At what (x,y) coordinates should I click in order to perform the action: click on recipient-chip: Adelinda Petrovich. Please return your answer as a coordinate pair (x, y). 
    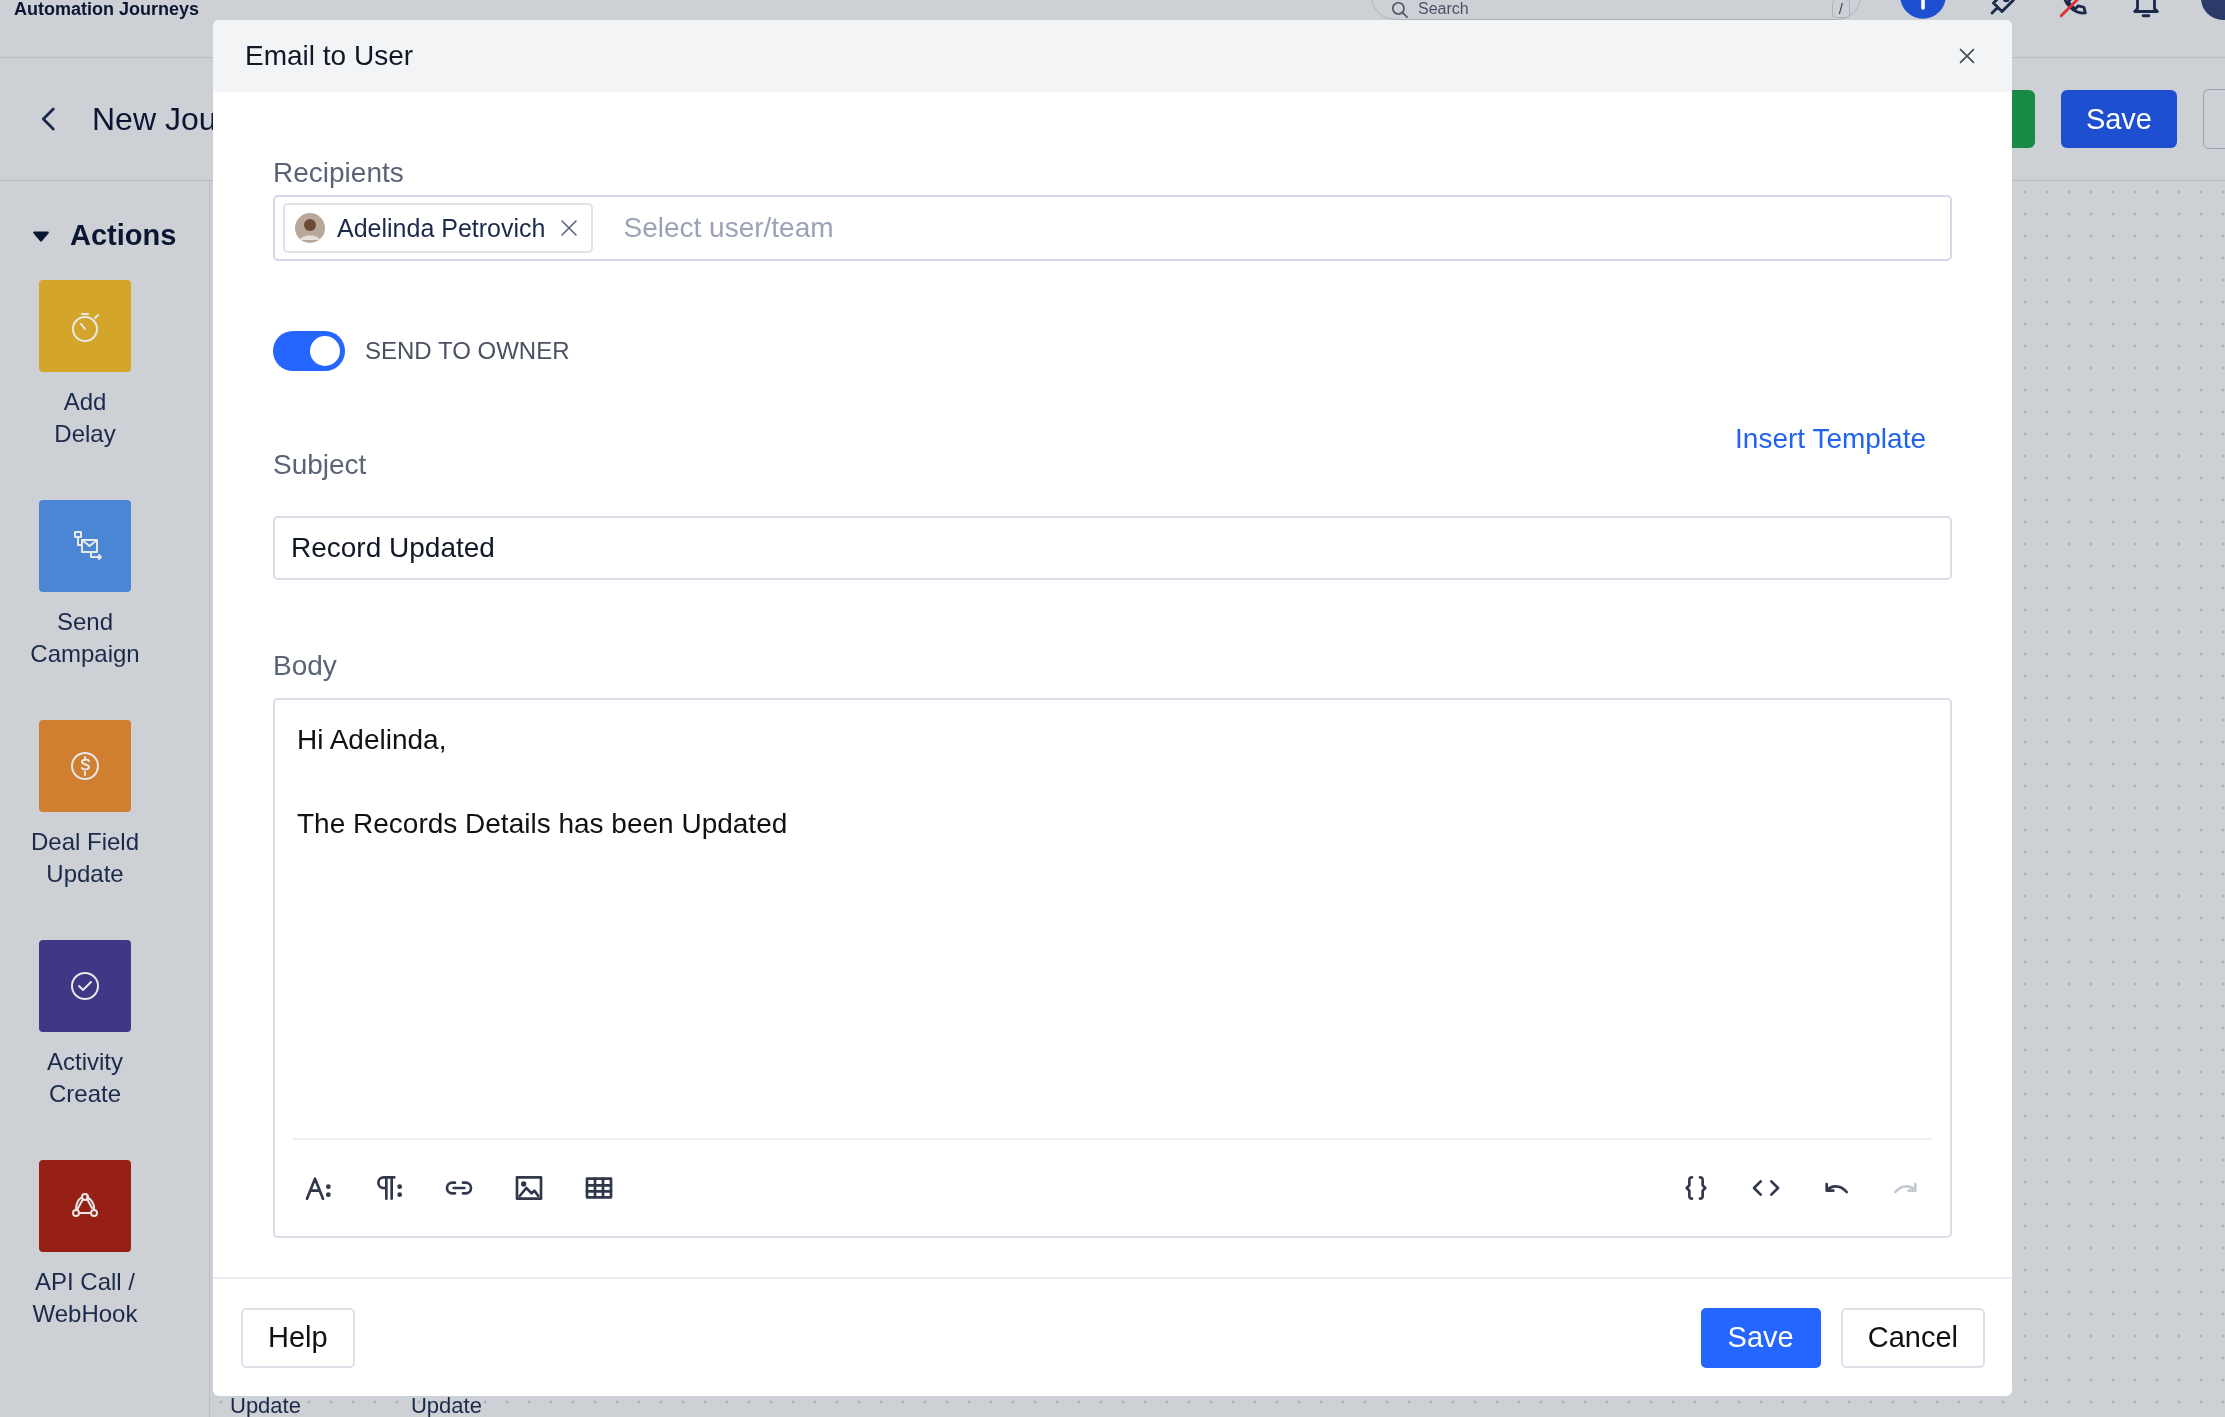
    Looking at the image, I should click on (438, 228).